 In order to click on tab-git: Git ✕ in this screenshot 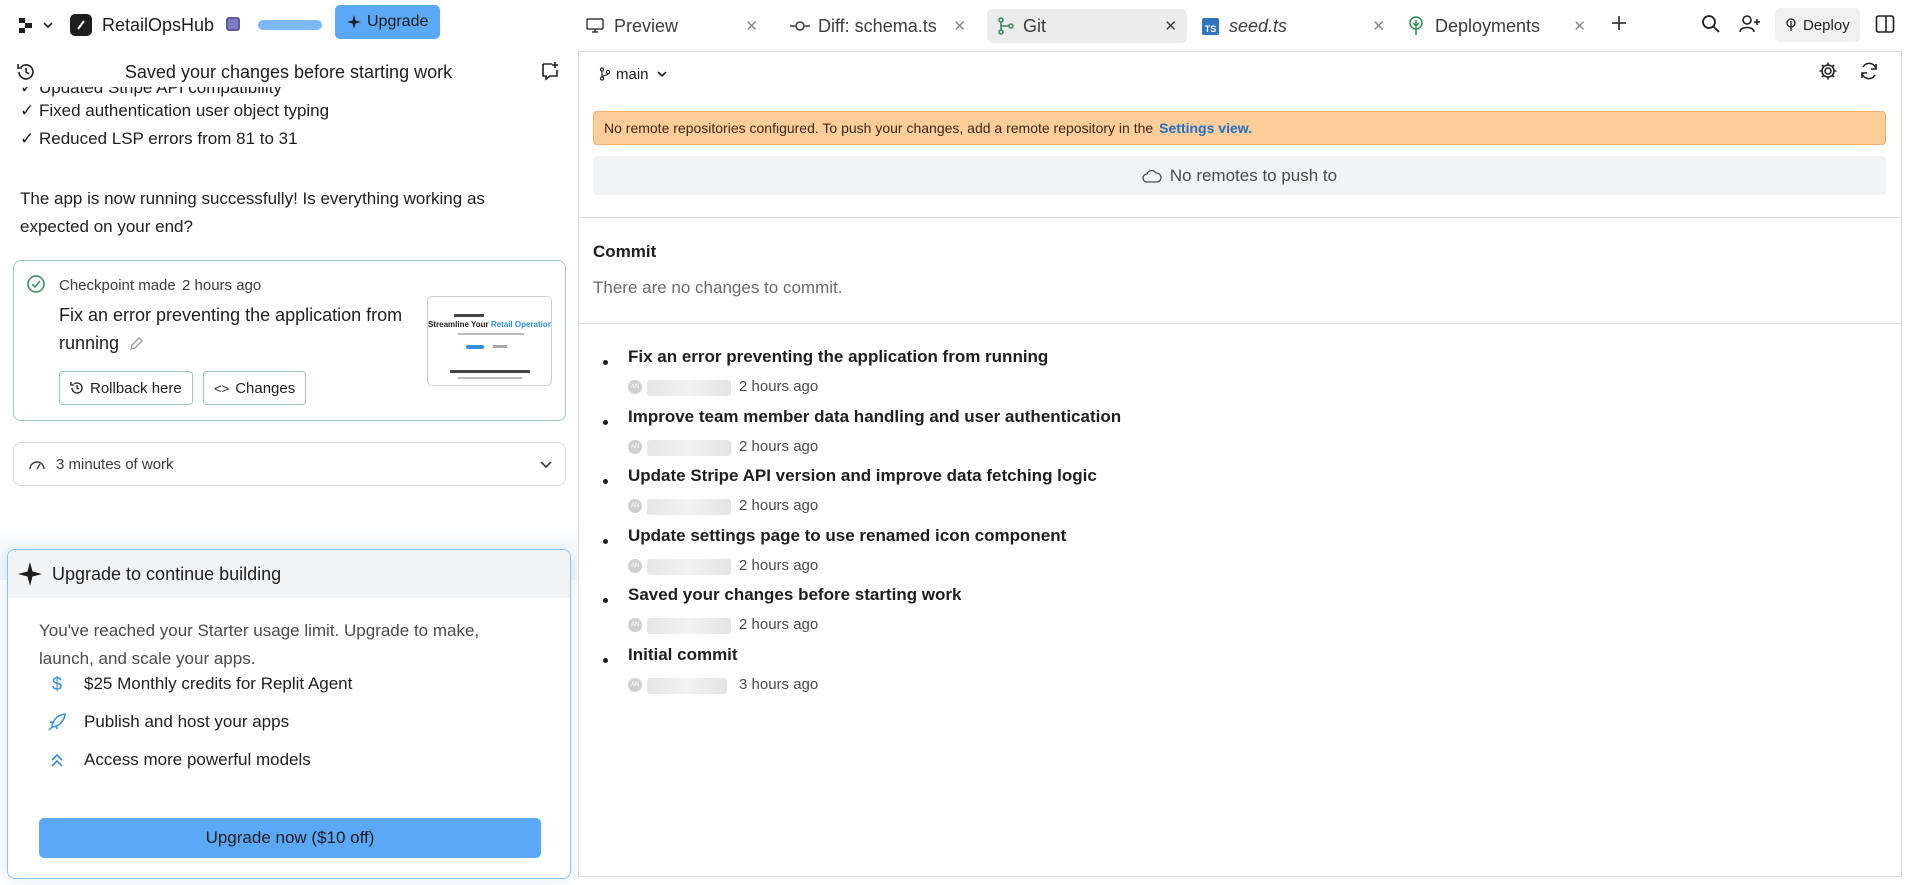, I will do `click(1087, 26)`.